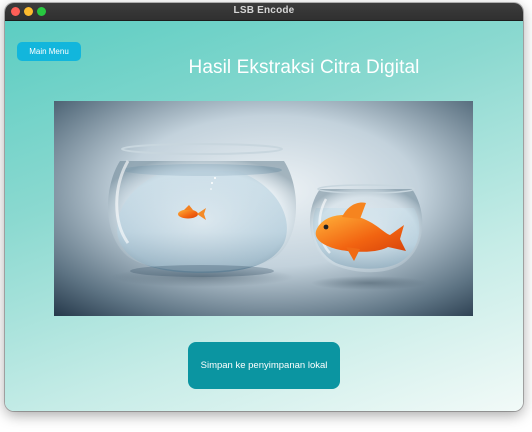 The height and width of the screenshot is (432, 532). Describe the element at coordinates (264, 365) in the screenshot. I see `save-local-button: Simpan ke penyimpanan lokal` at that location.